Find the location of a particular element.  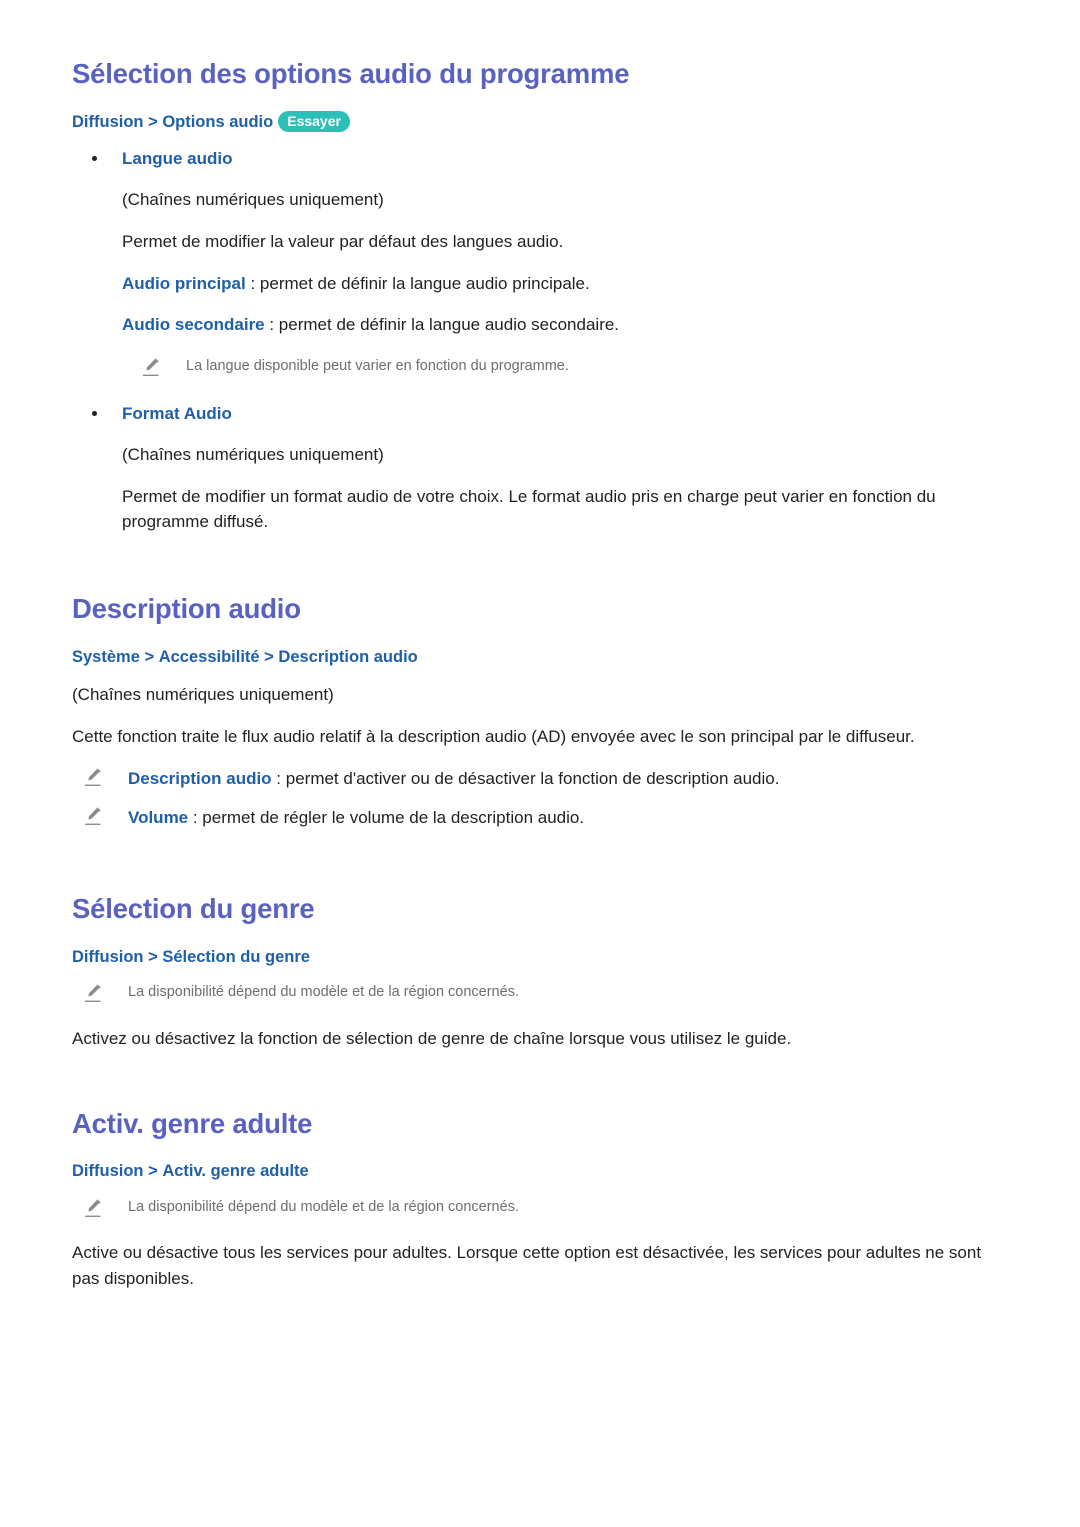

breadcrumb-crumb: Options audio is located at coordinates (217, 122).